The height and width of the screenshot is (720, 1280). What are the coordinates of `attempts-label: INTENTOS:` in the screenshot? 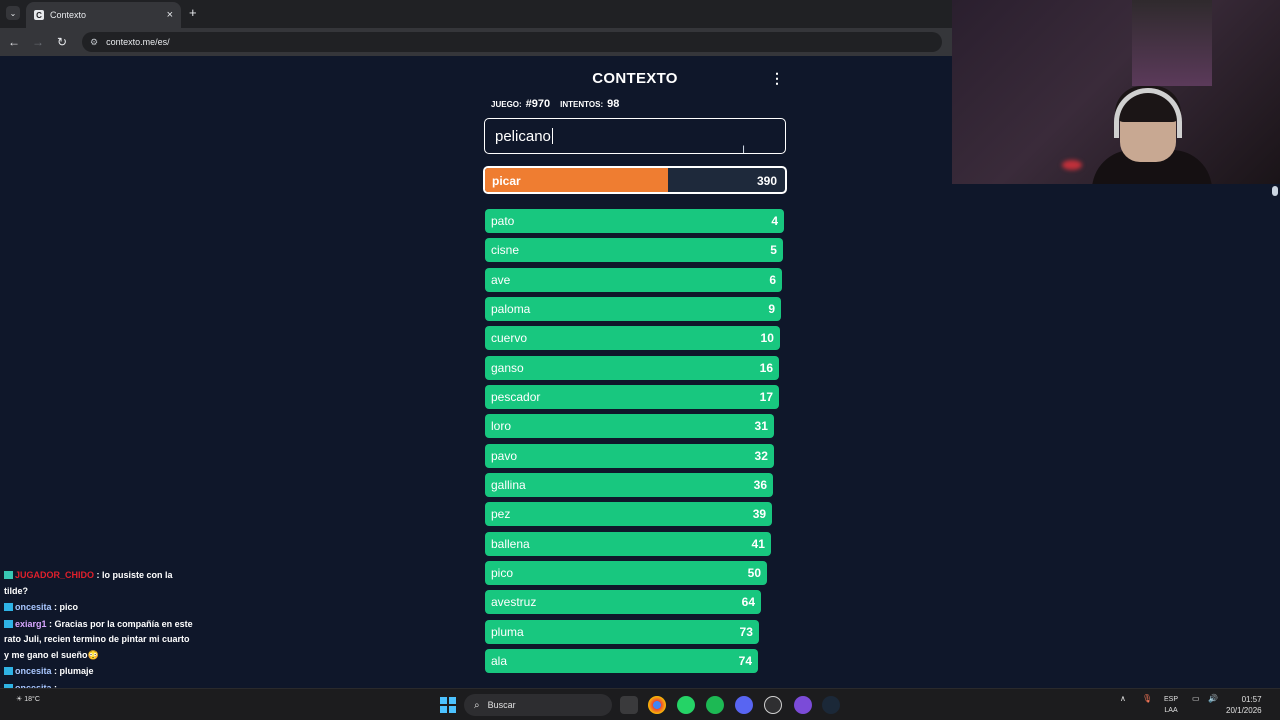 It's located at (582, 104).